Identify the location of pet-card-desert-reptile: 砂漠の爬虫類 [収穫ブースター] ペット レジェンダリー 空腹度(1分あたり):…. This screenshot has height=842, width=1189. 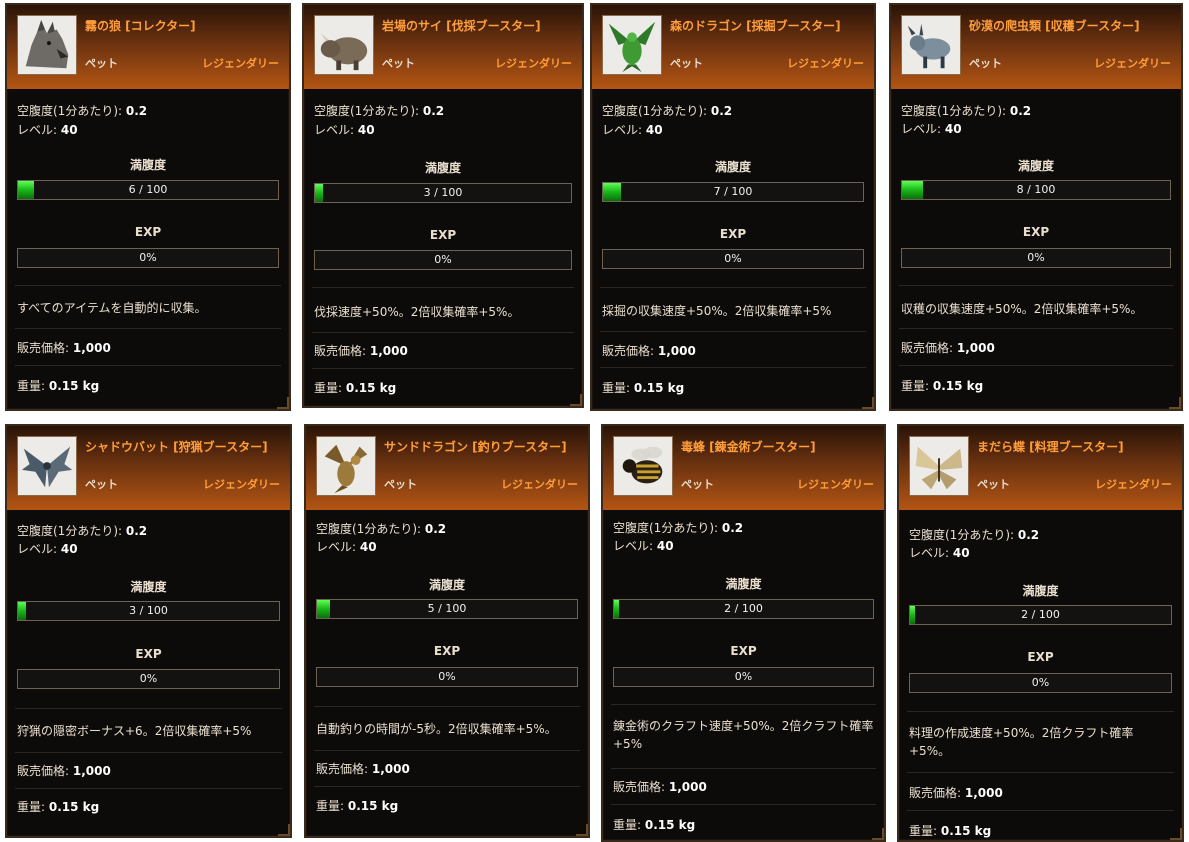
(1036, 207).